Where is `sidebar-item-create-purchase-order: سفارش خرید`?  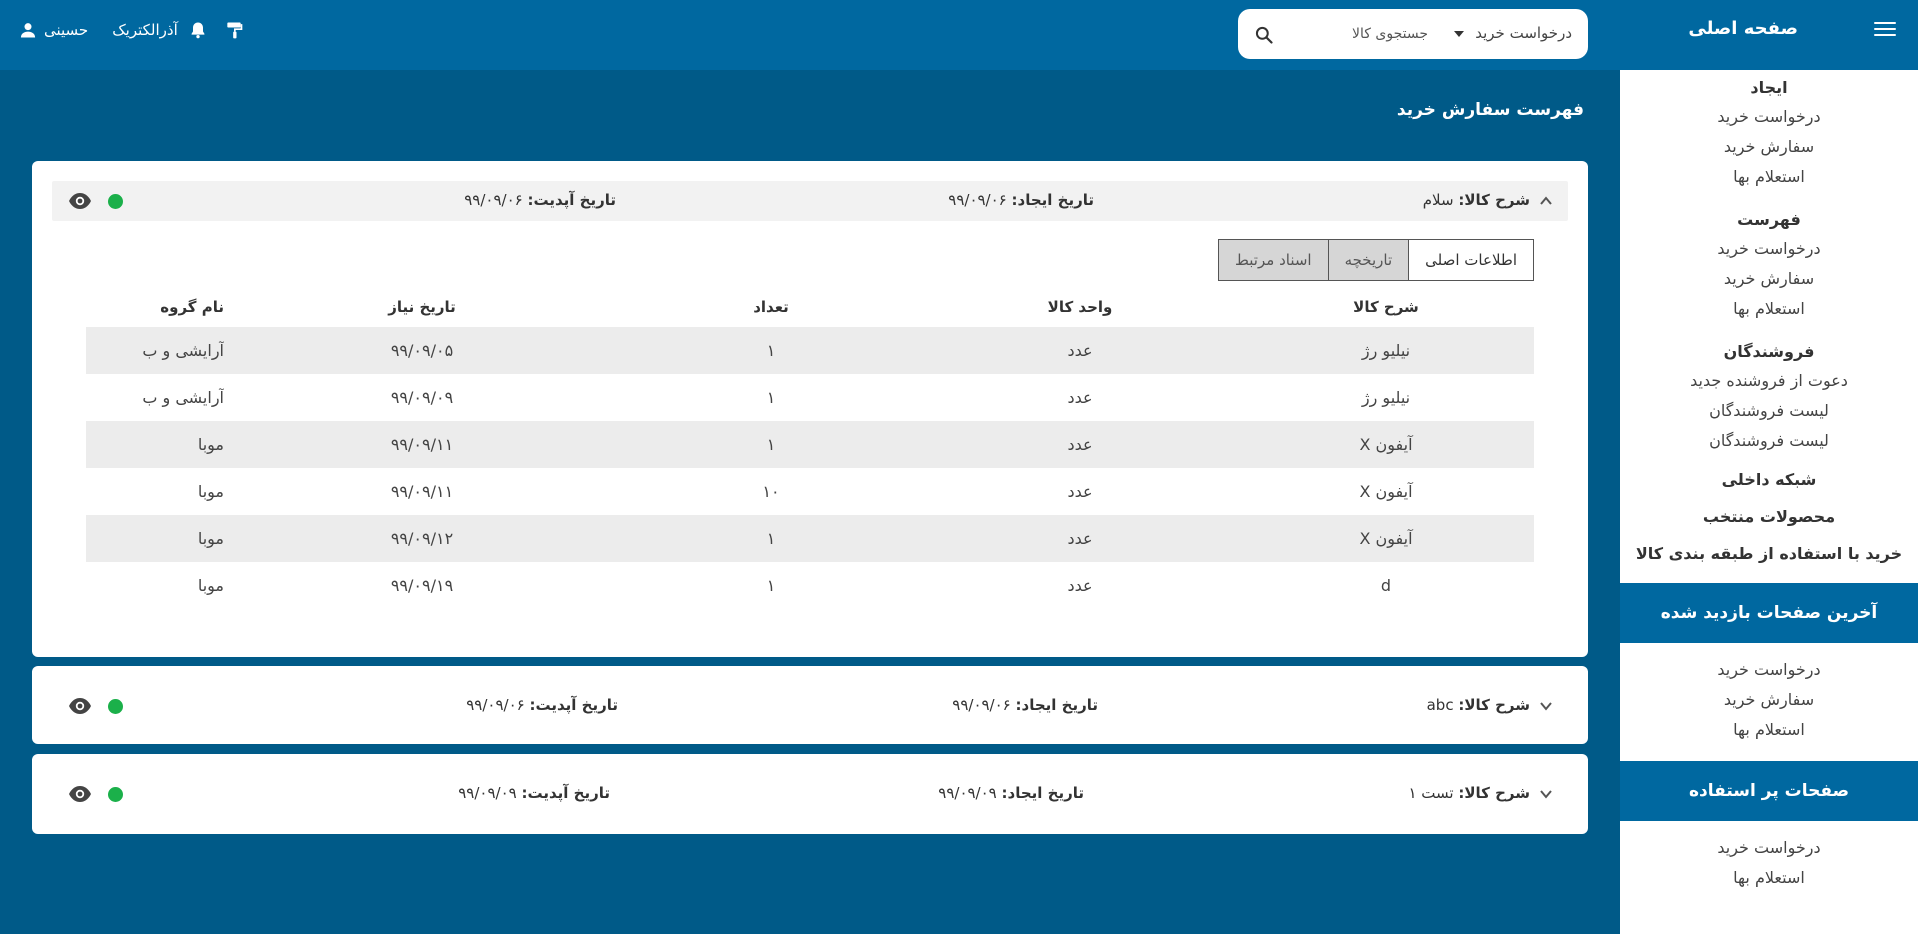 sidebar-item-create-purchase-order: سفارش خرید is located at coordinates (1769, 147).